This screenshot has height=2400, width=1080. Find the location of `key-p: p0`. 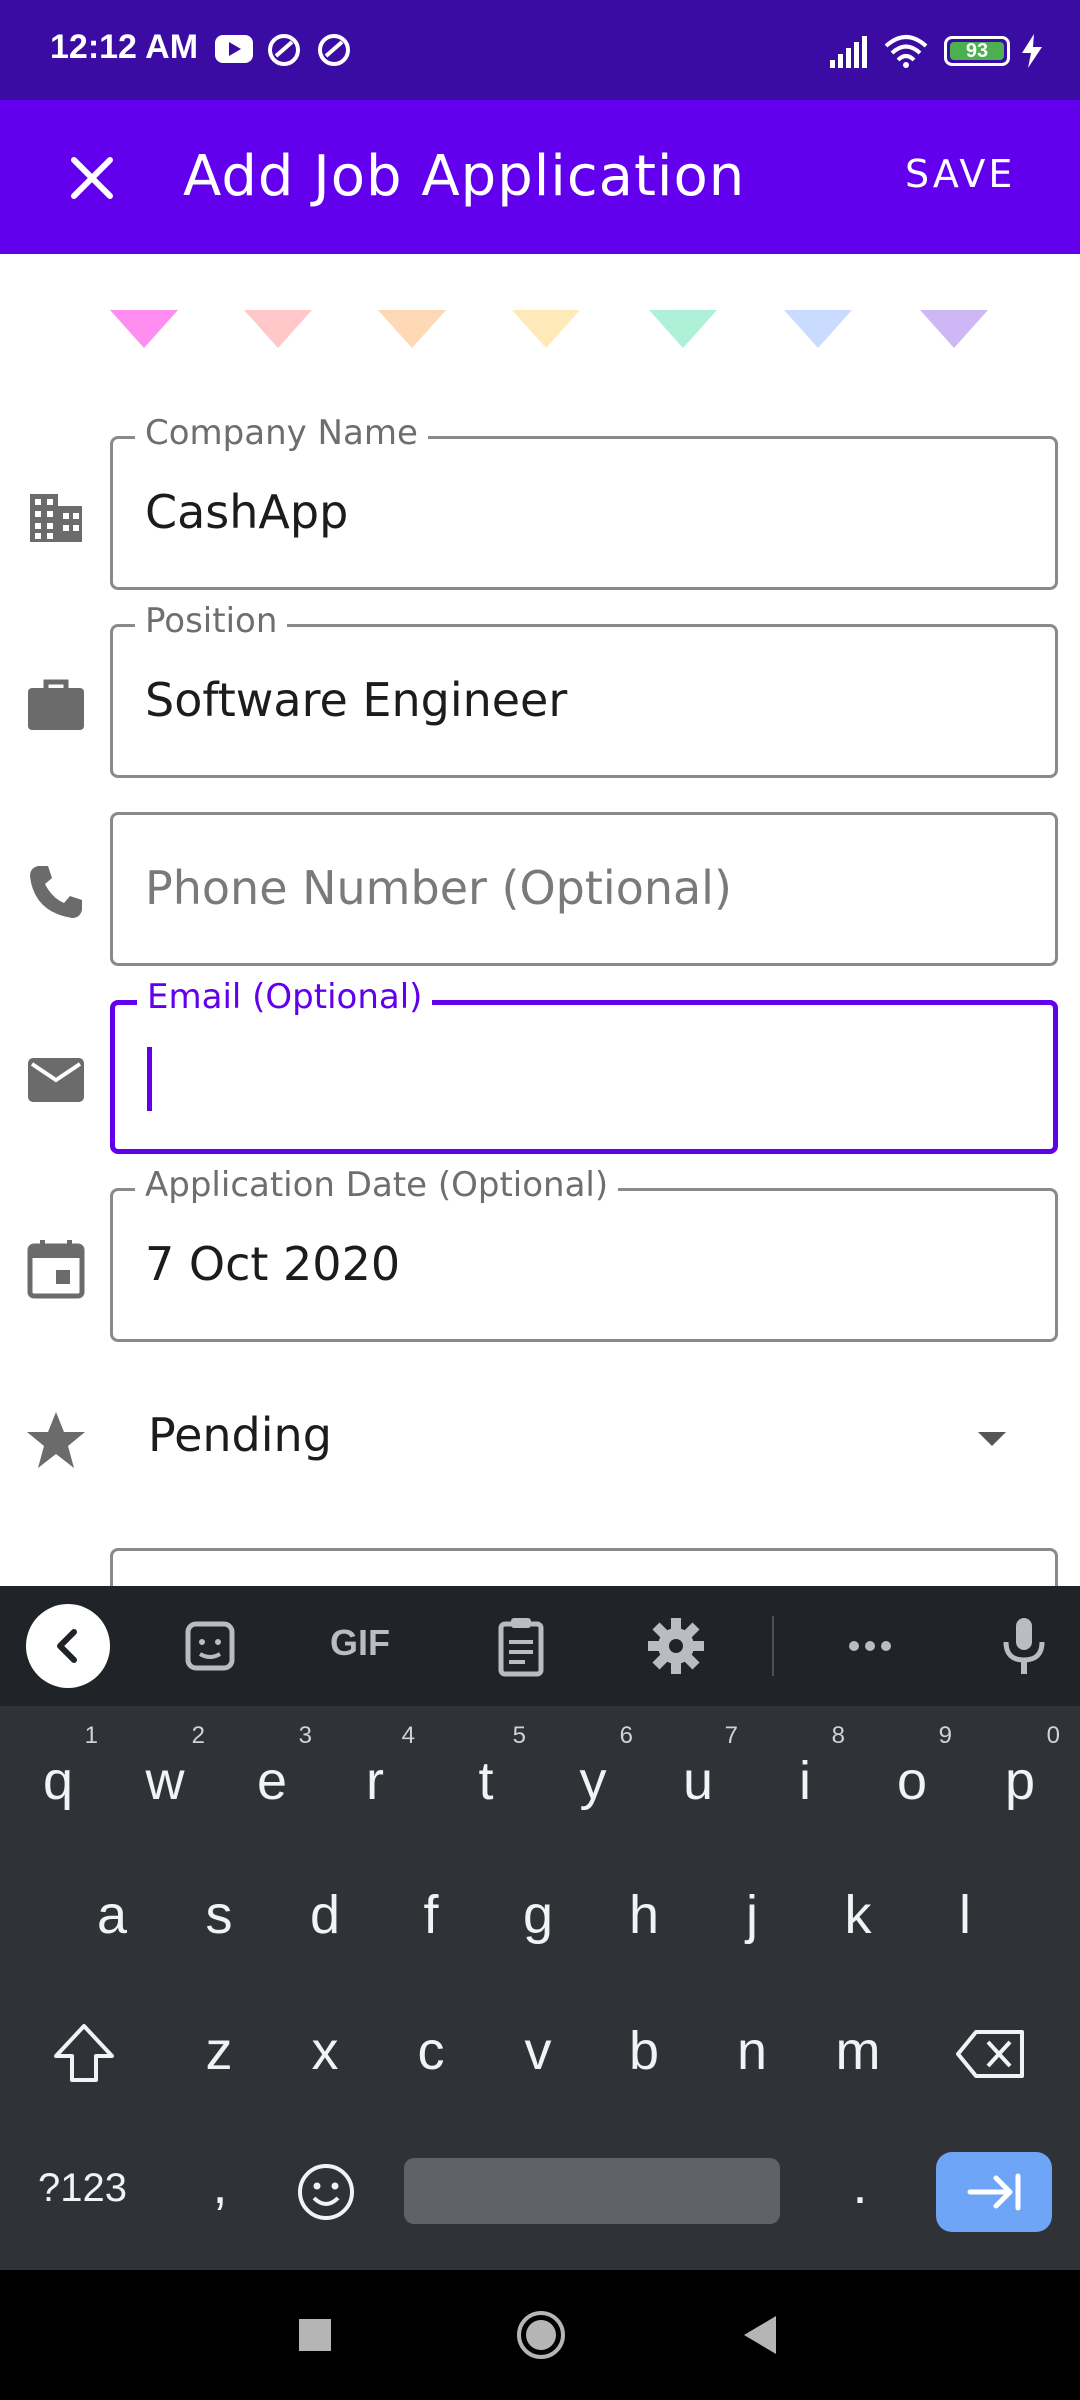

key-p: p0 is located at coordinates (1020, 1767).